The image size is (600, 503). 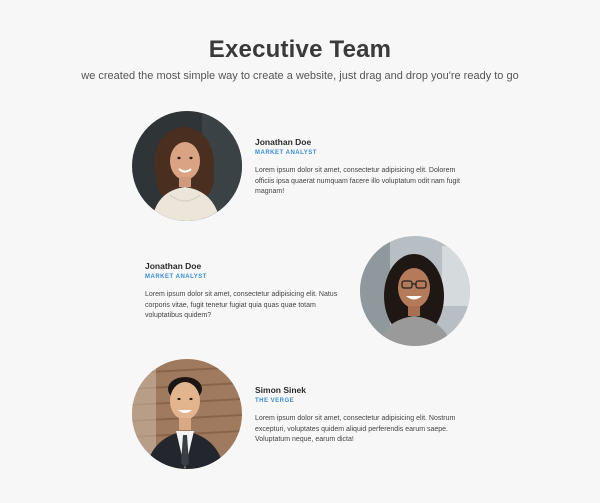 I want to click on woman-glasses-portrait-icon, so click(x=415, y=291).